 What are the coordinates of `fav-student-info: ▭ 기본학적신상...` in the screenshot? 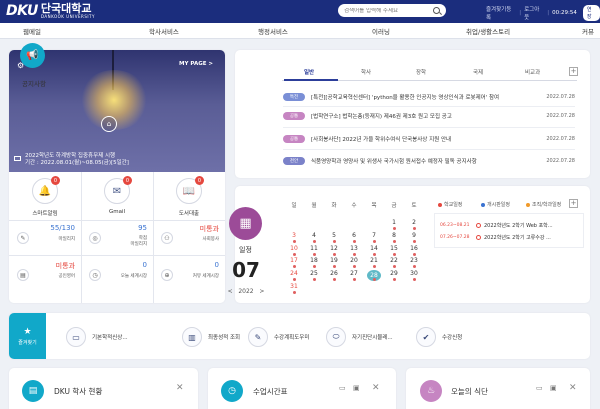 It's located at (97, 337).